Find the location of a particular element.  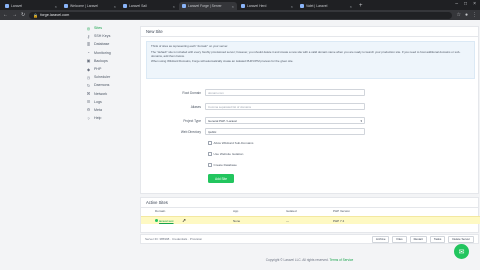

site-domain-link: laravel.test is located at coordinates (166, 221).